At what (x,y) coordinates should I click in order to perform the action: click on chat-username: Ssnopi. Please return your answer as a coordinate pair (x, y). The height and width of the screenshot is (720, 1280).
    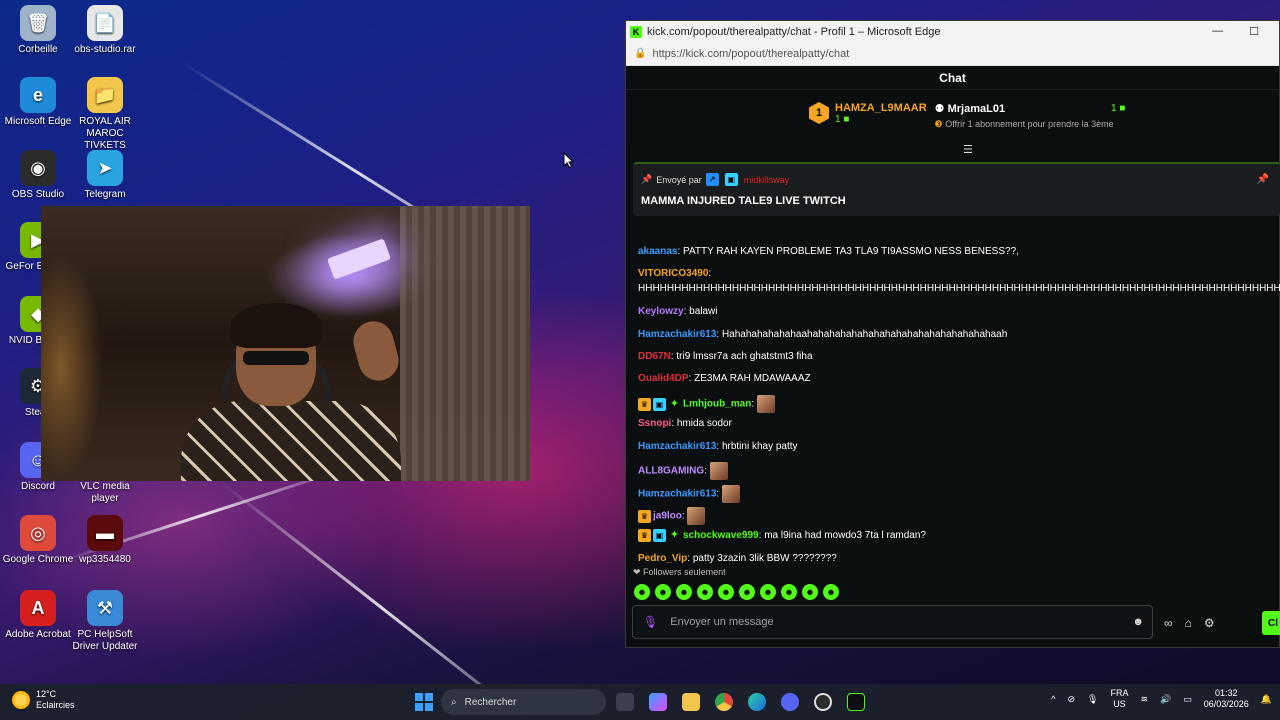
    Looking at the image, I should click on (654, 423).